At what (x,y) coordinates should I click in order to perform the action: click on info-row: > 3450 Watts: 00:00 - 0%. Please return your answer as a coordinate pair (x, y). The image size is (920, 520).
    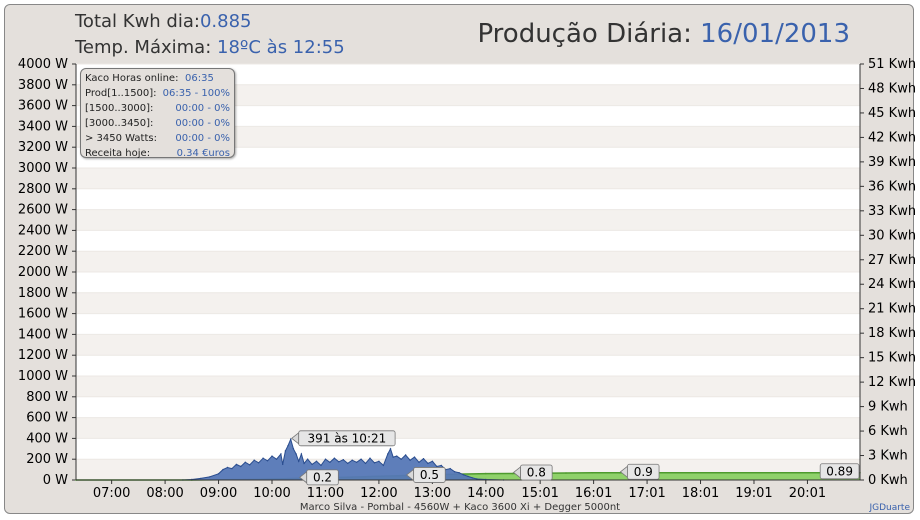
    Looking at the image, I should click on (157, 138).